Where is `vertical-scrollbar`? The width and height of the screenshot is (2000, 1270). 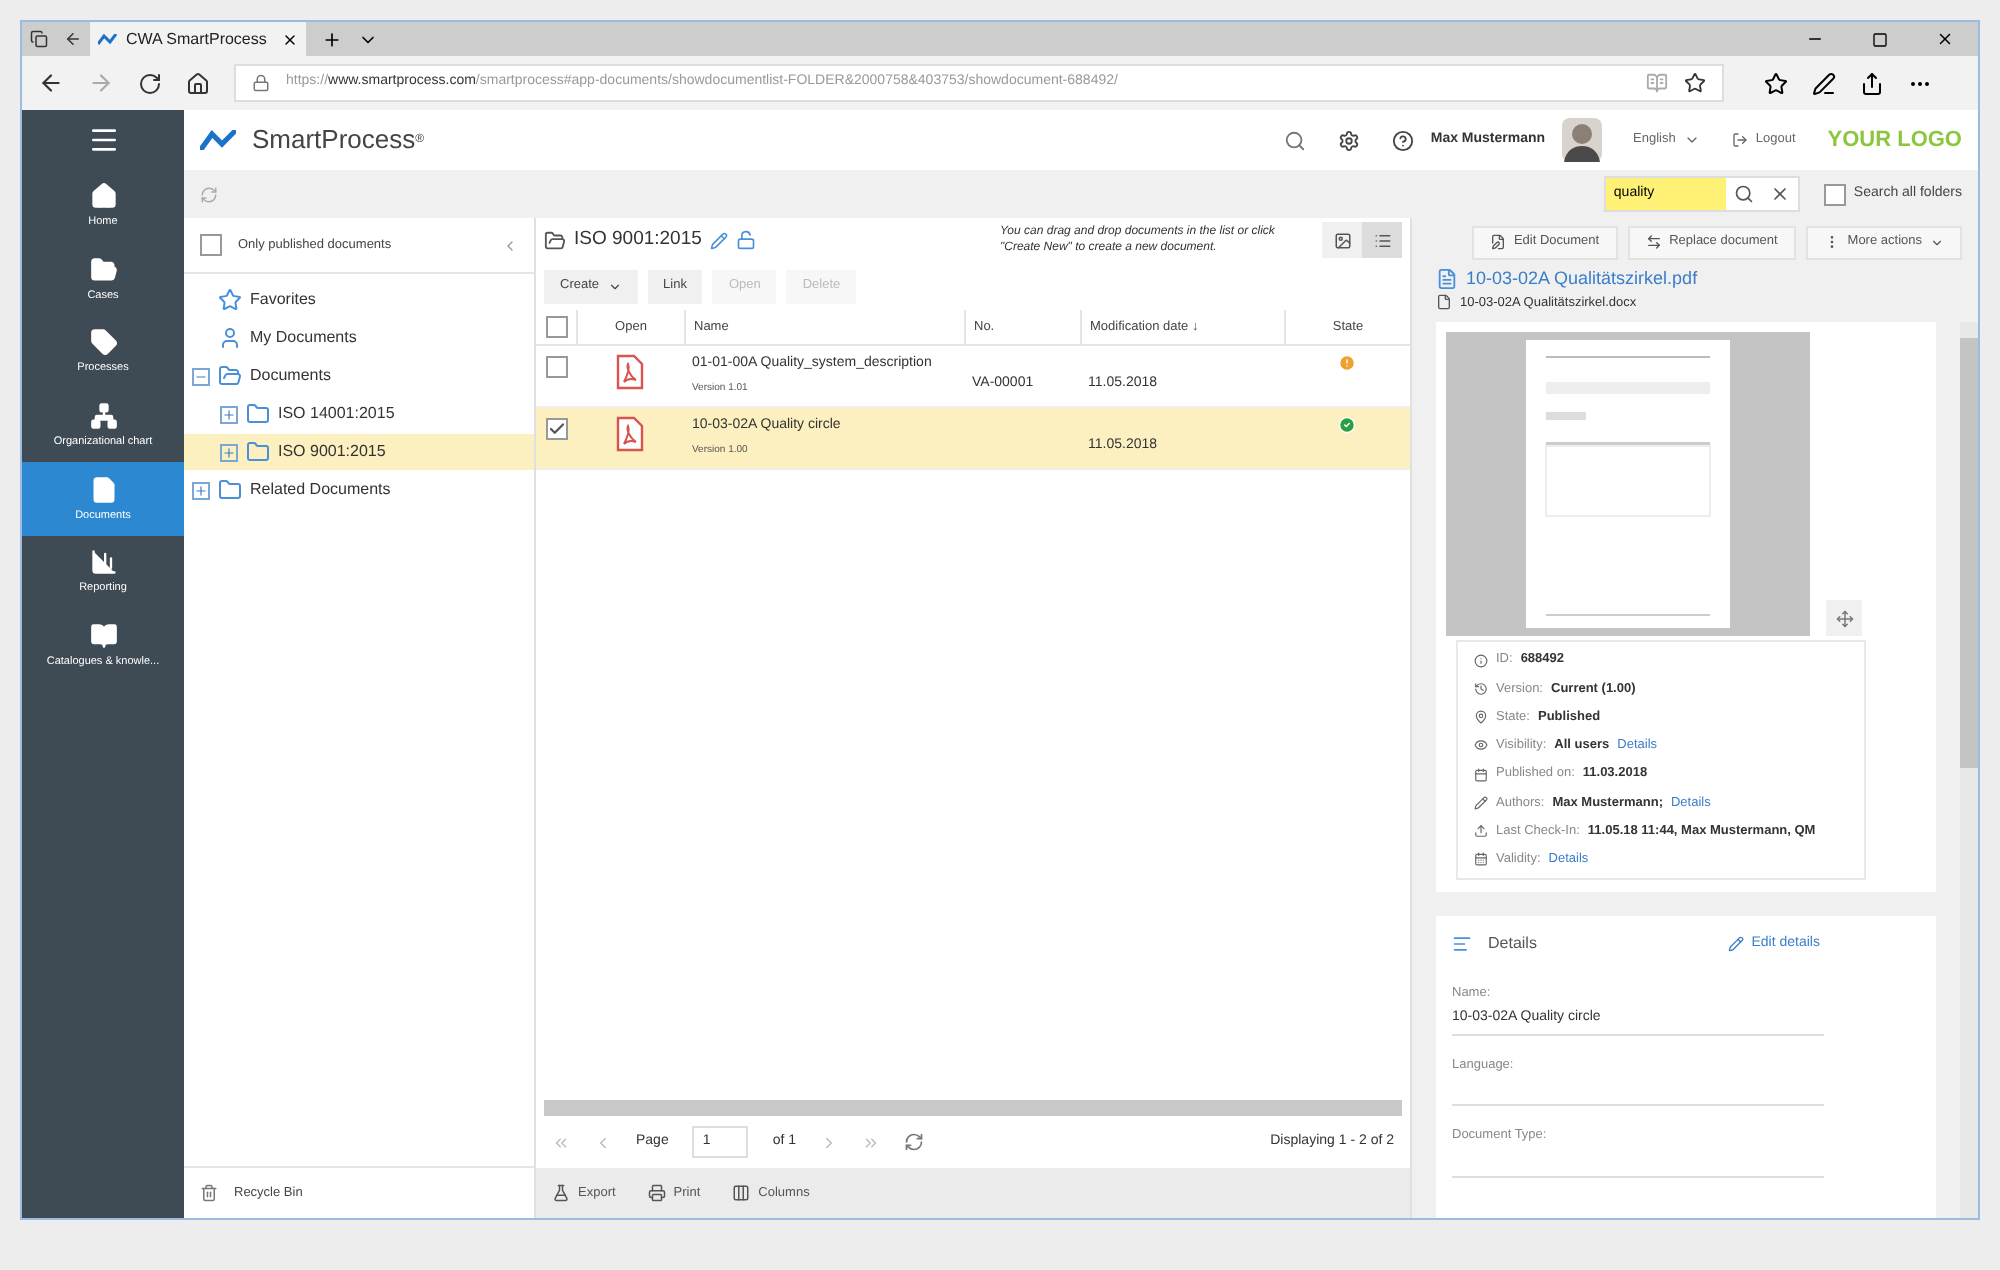
vertical-scrollbar is located at coordinates (1969, 770).